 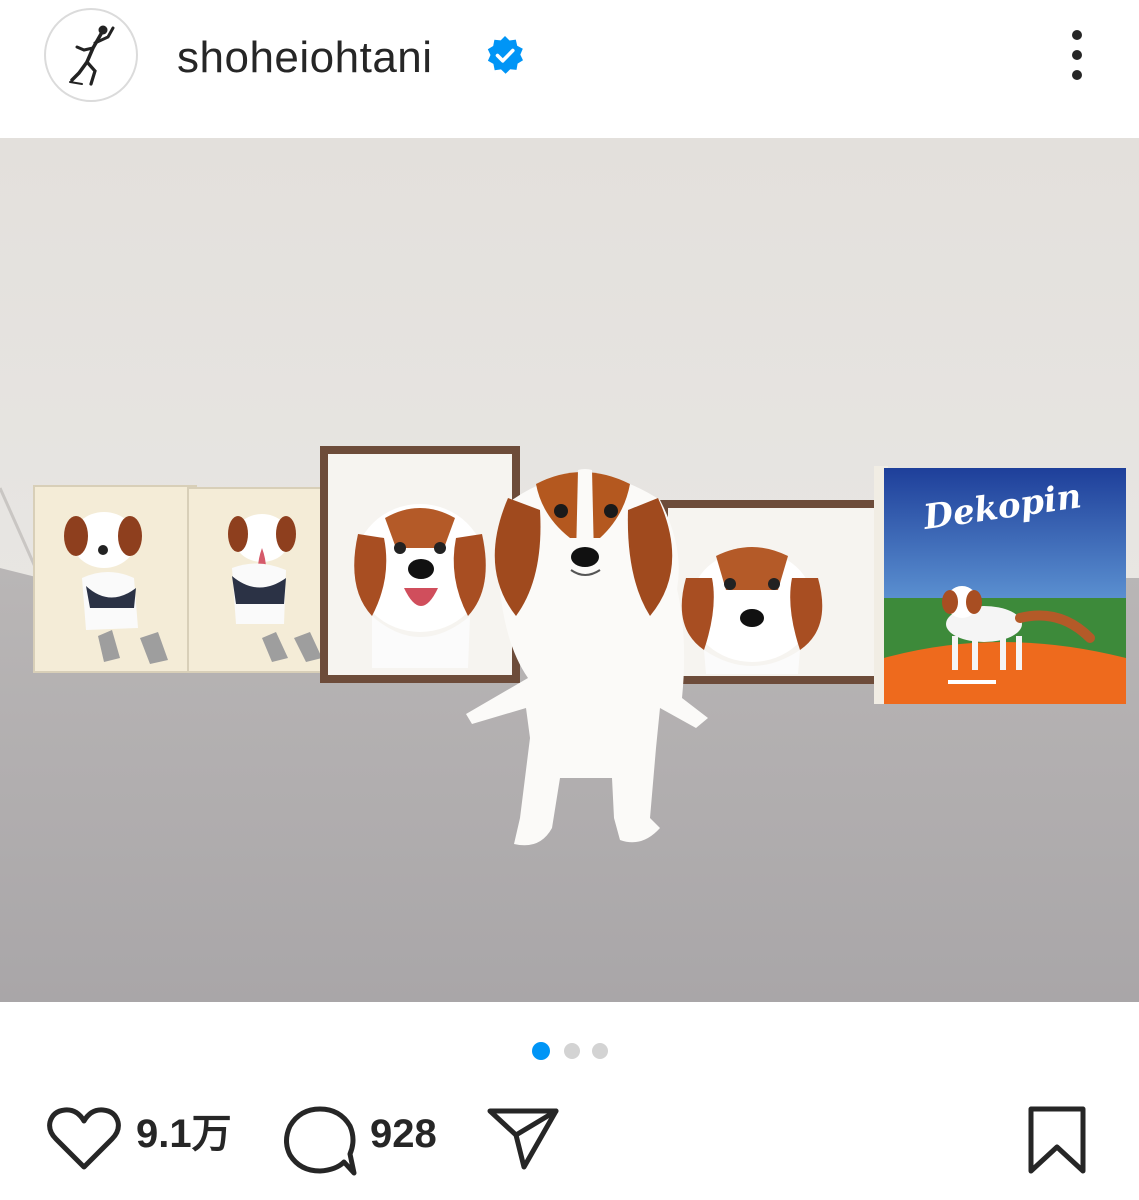 What do you see at coordinates (184, 1134) in the screenshot?
I see `like-count: 9.1万` at bounding box center [184, 1134].